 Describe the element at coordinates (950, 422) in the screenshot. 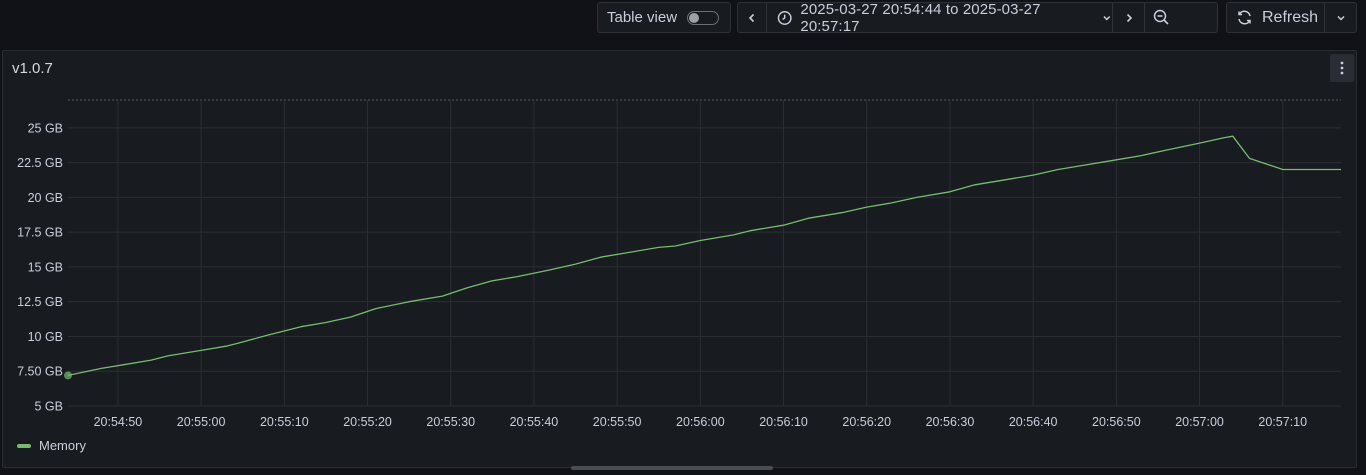

I see `x-tick-label: 20:56:30` at that location.